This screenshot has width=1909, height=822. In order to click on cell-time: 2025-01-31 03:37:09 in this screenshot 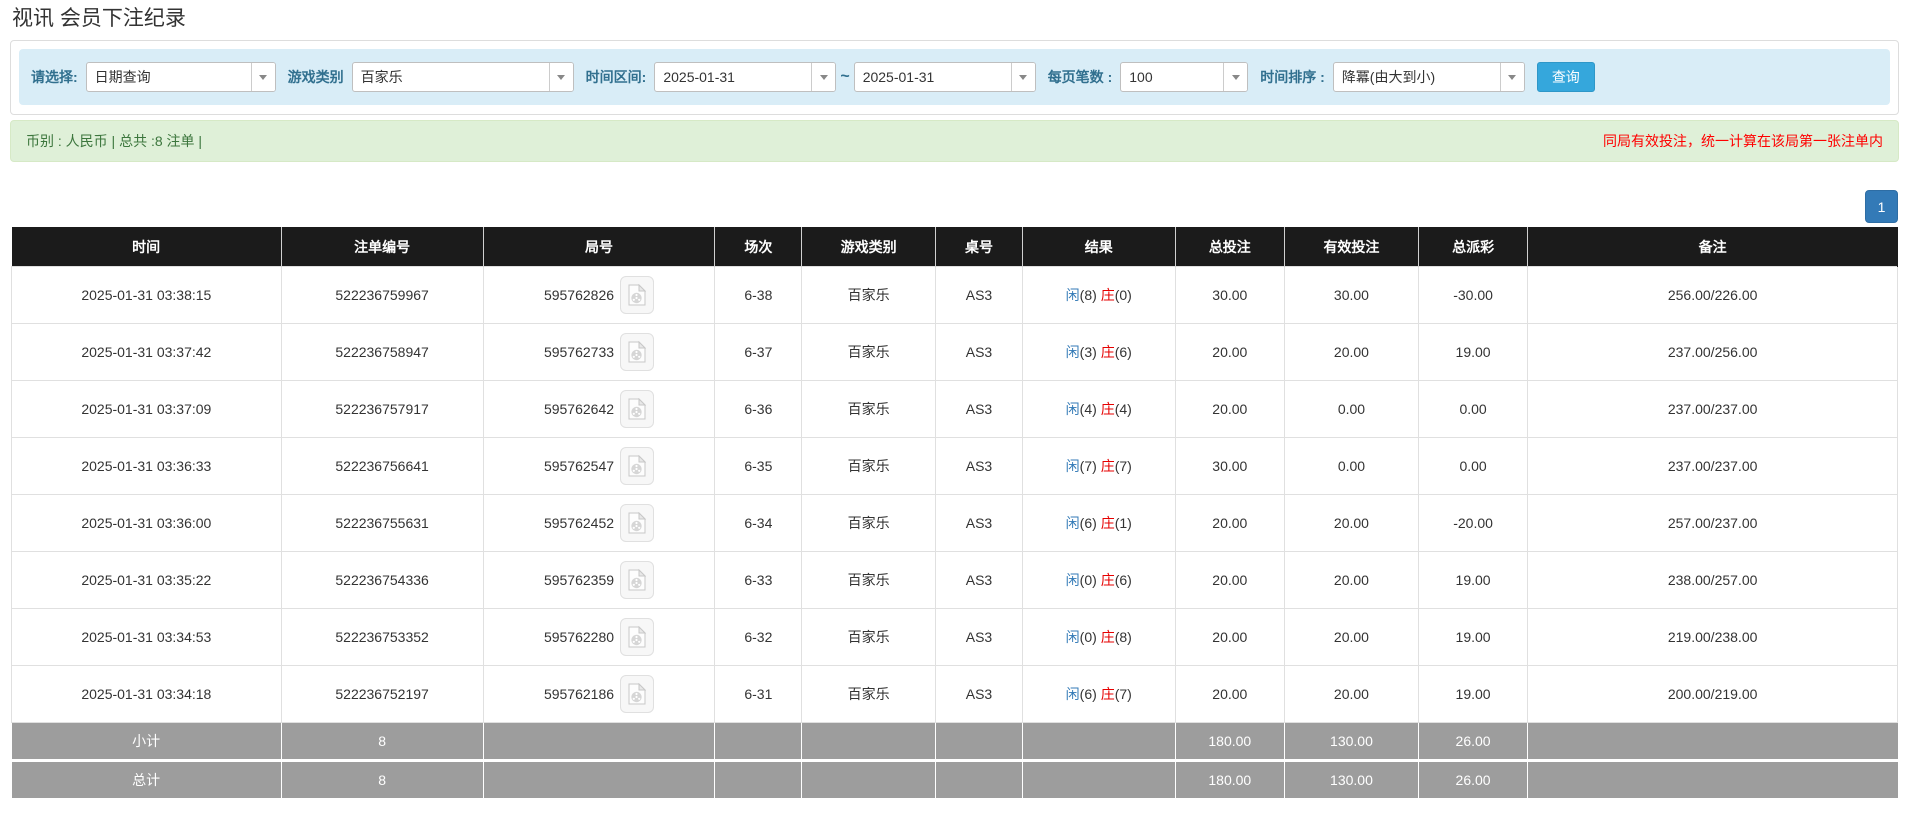, I will do `click(146, 409)`.